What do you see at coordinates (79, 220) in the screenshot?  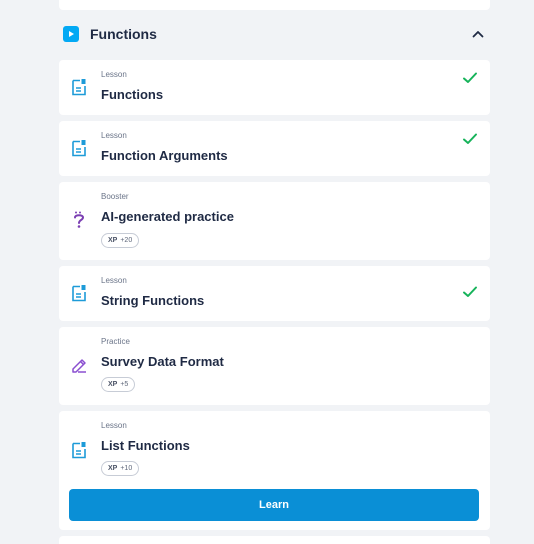 I see `question-mark-icon` at bounding box center [79, 220].